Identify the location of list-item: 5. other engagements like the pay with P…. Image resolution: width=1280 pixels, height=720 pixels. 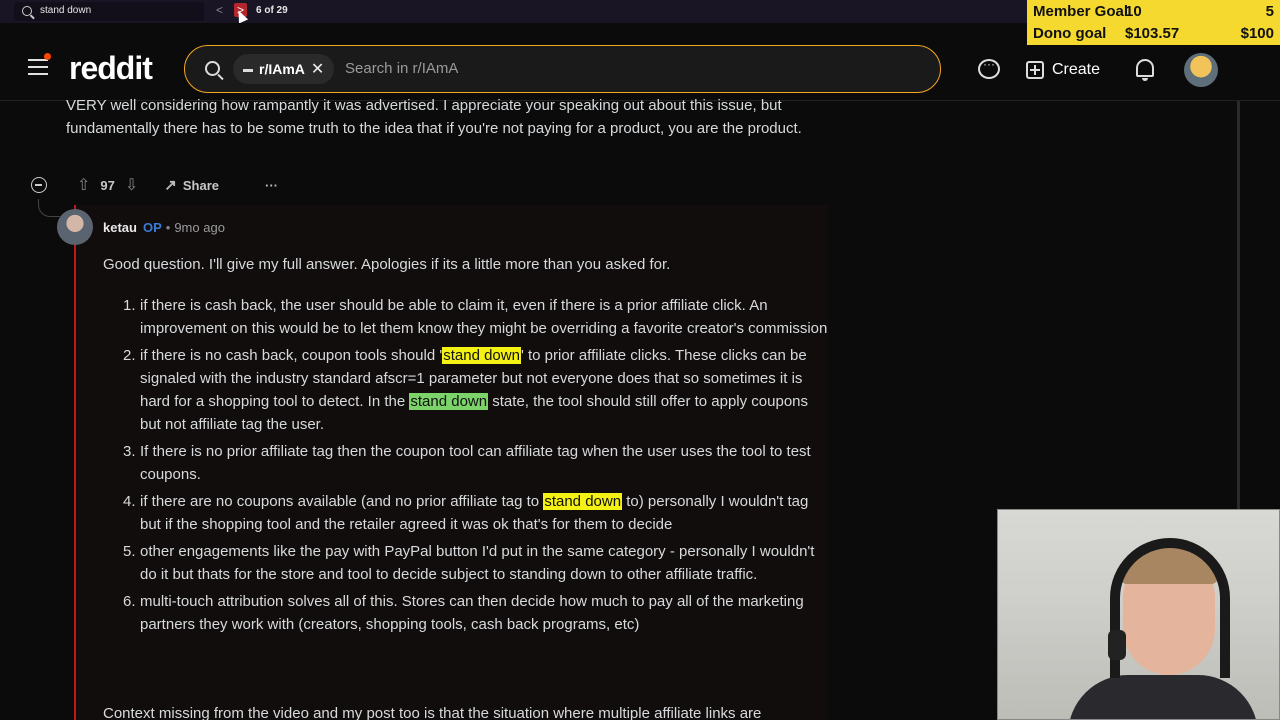
(476, 563).